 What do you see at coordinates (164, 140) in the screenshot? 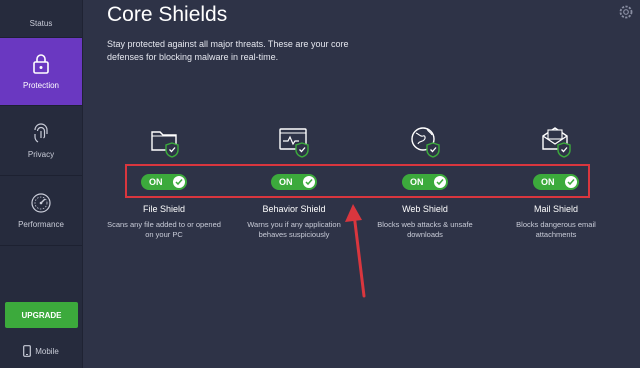
I see `folder-shield-icon` at bounding box center [164, 140].